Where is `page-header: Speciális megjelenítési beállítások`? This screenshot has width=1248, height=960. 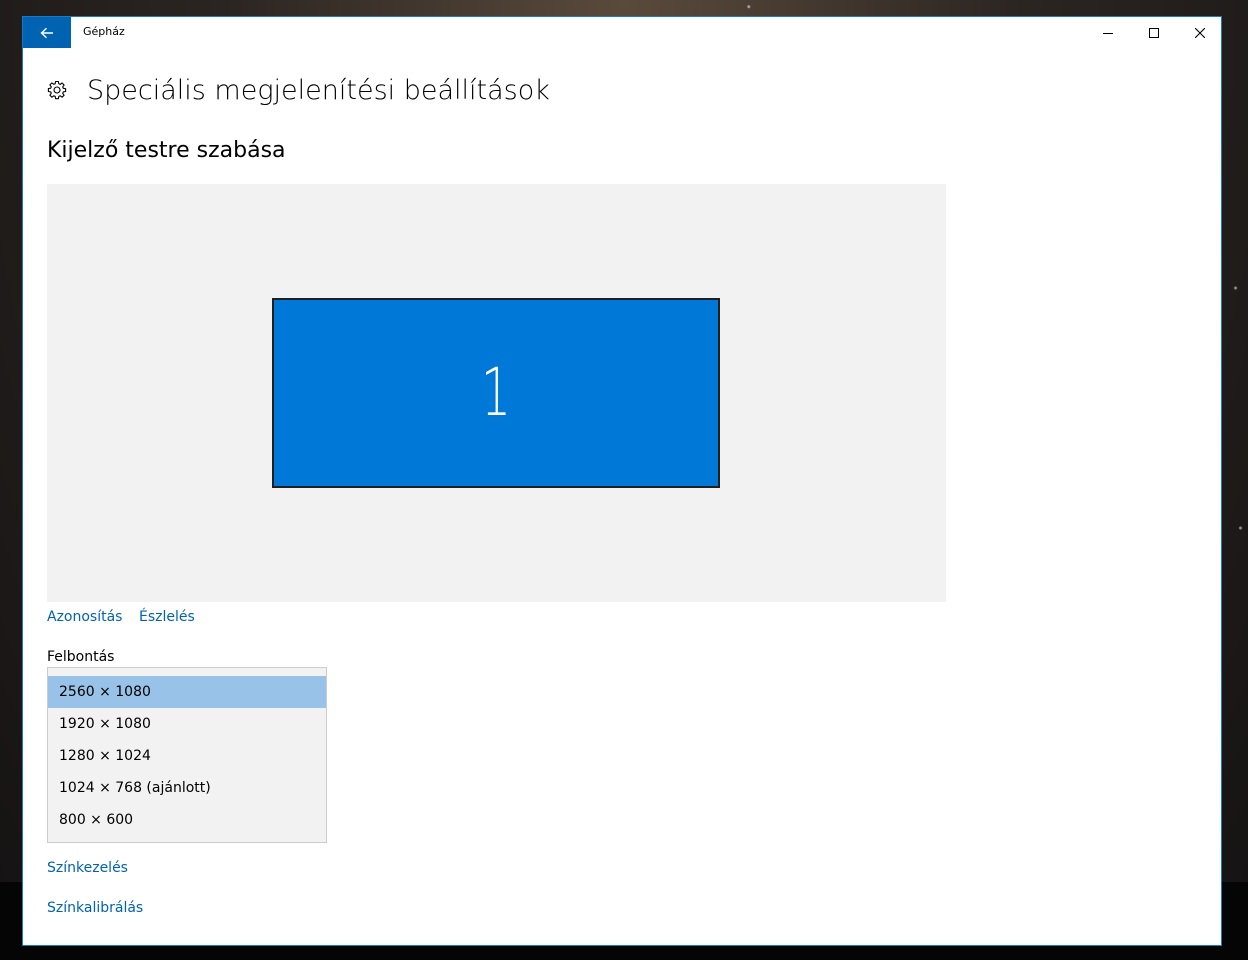 page-header: Speciális megjelenítési beállítások is located at coordinates (298, 90).